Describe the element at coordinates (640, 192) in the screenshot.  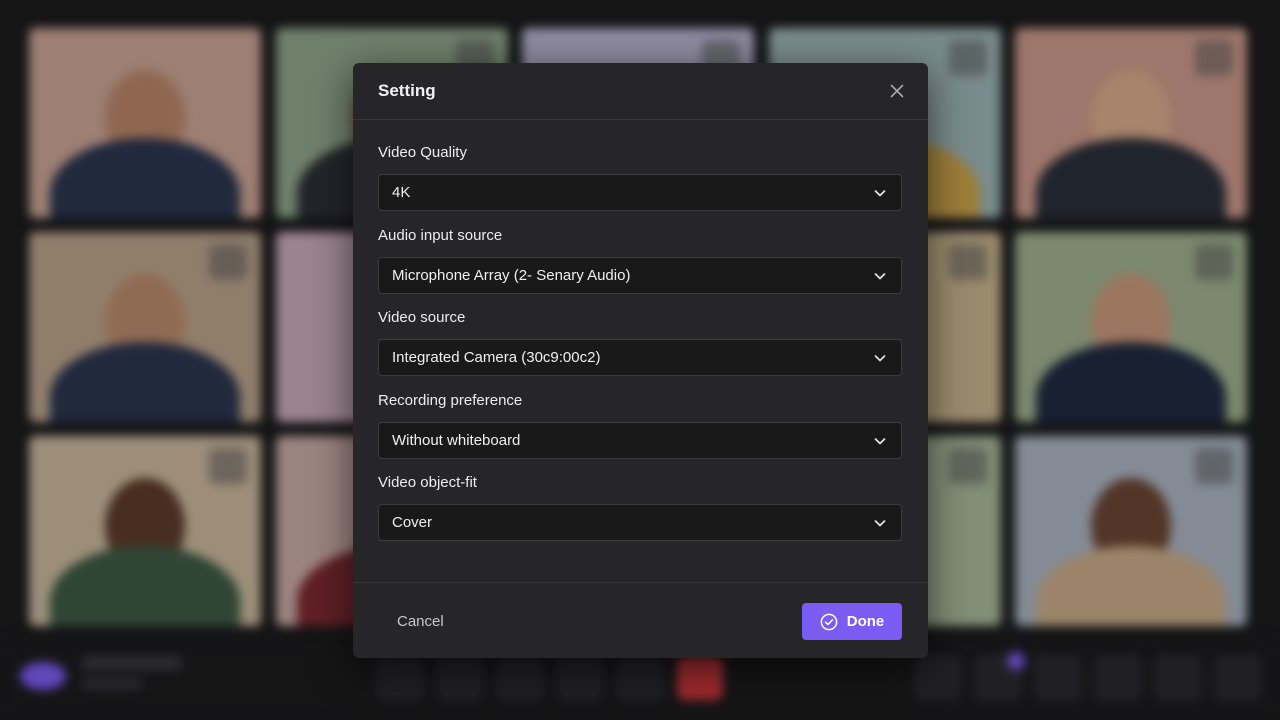
I see `video-quality-select: 4K` at that location.